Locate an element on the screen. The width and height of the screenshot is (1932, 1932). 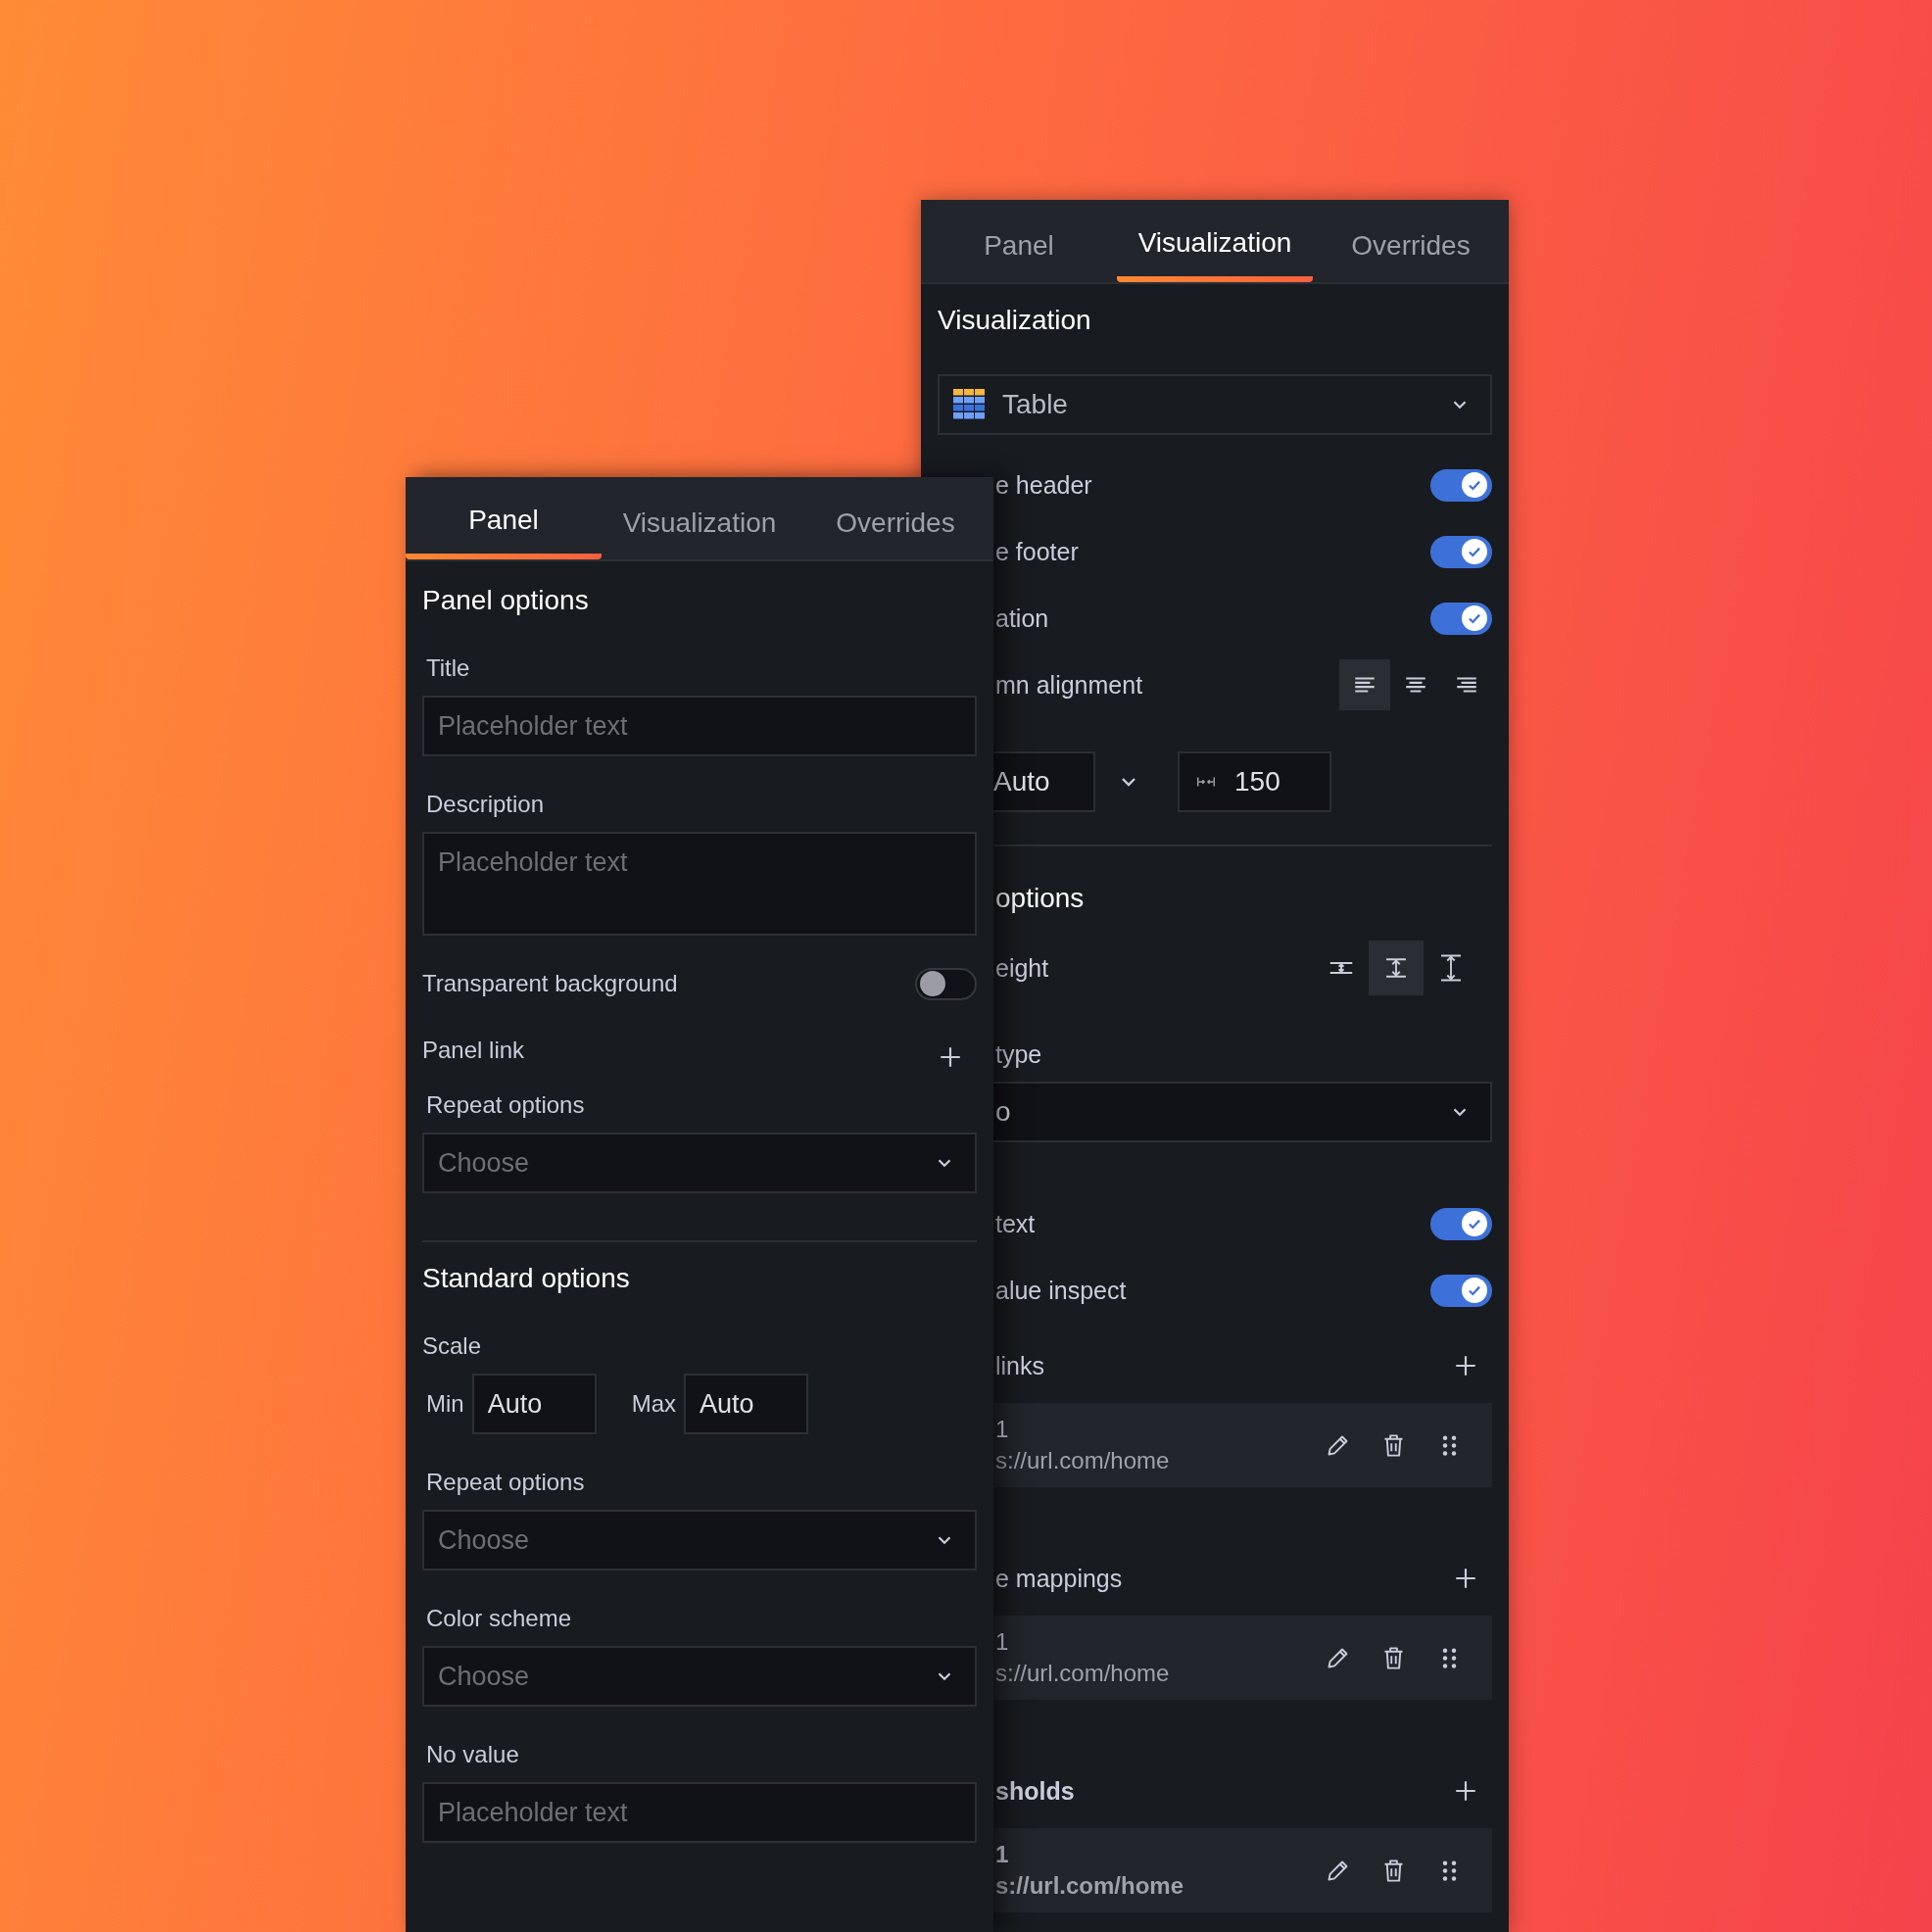
option-label: links is located at coordinates (1019, 1365).